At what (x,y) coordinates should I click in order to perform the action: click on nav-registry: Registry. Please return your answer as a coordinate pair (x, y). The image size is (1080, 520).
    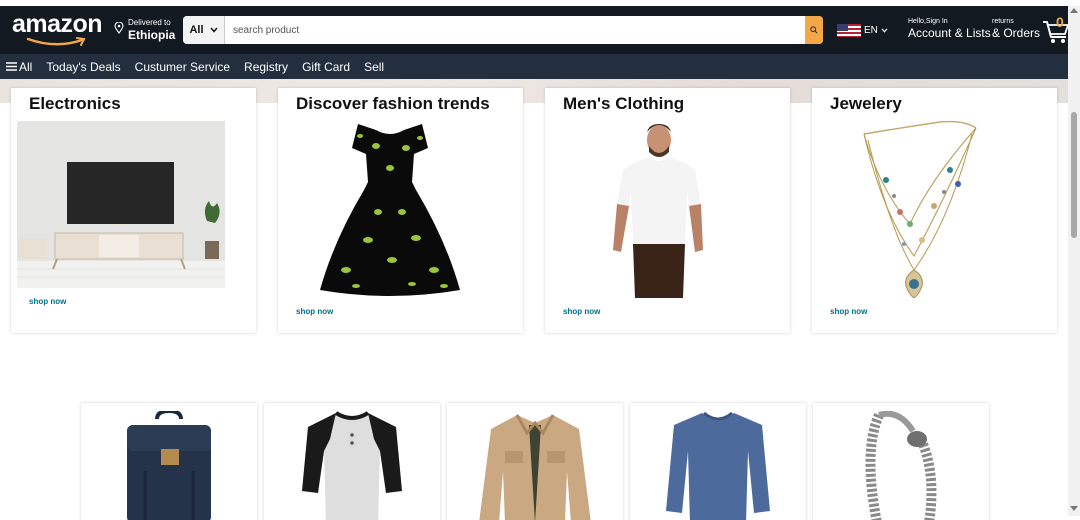
    Looking at the image, I should click on (266, 67).